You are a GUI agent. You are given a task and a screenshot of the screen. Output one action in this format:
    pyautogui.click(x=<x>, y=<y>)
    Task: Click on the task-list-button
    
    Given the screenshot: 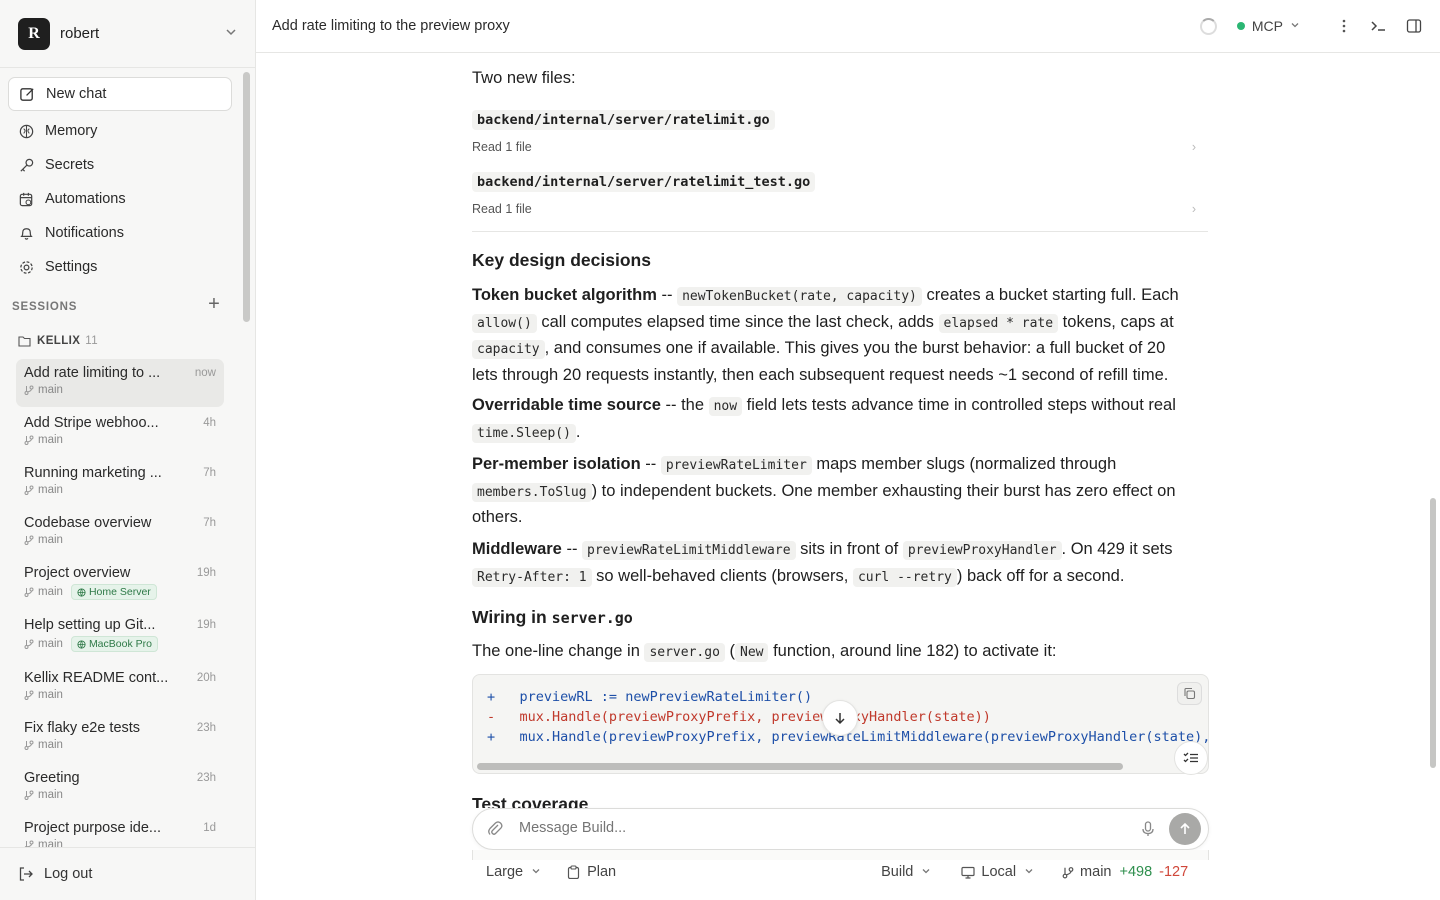 What is the action you would take?
    pyautogui.click(x=1191, y=758)
    